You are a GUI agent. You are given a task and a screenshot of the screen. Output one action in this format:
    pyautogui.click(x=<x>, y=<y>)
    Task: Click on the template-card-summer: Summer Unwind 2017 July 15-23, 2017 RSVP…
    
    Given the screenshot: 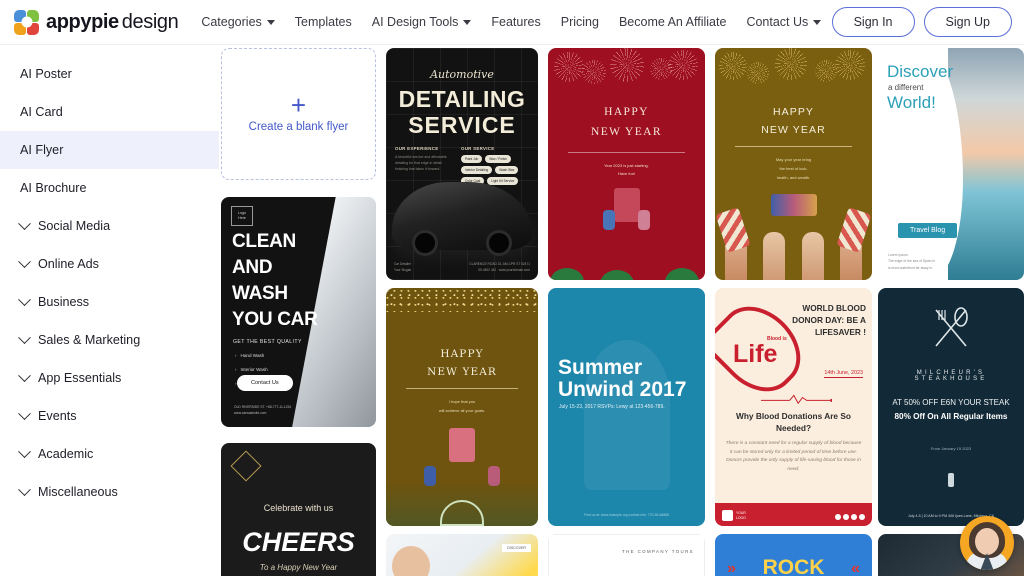 What is the action you would take?
    pyautogui.click(x=626, y=407)
    